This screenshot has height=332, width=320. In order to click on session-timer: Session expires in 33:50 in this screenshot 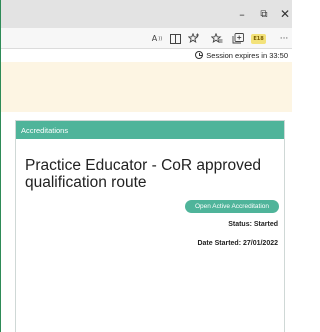, I will do `click(241, 55)`.